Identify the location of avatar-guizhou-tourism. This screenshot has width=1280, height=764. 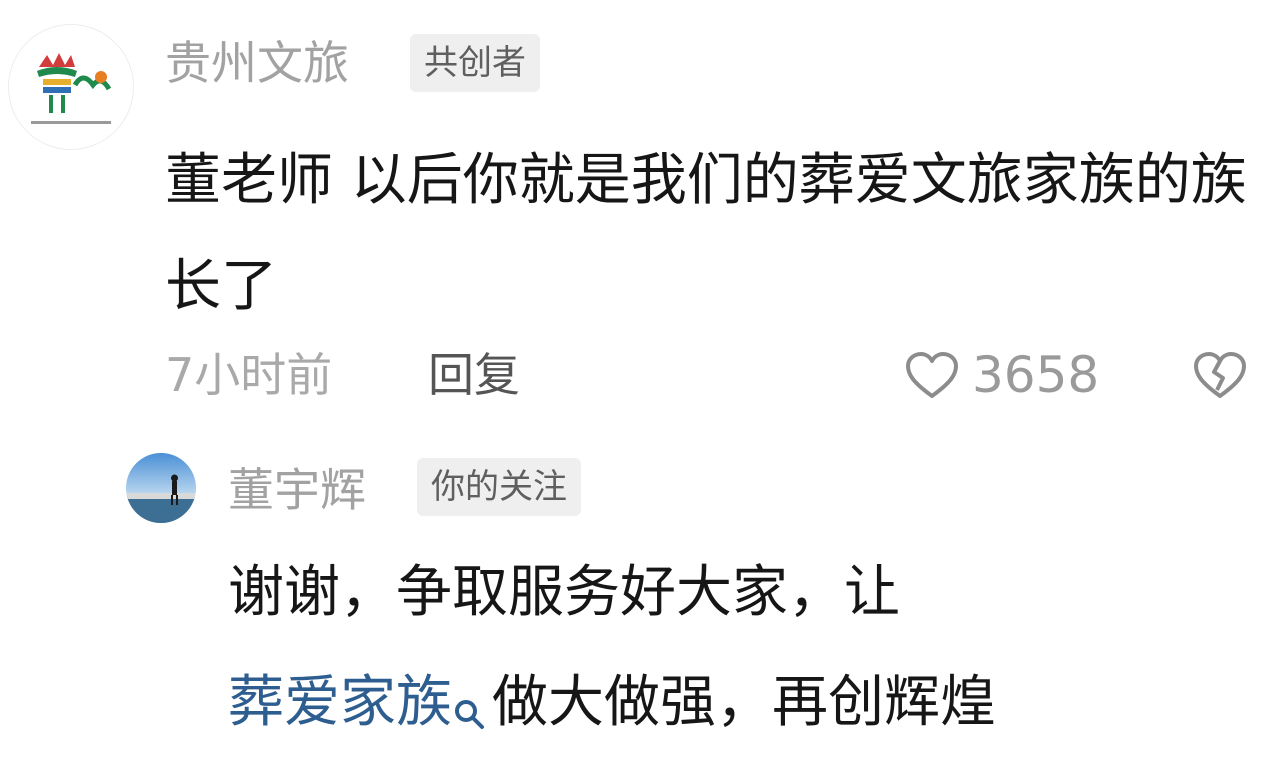
(71, 87).